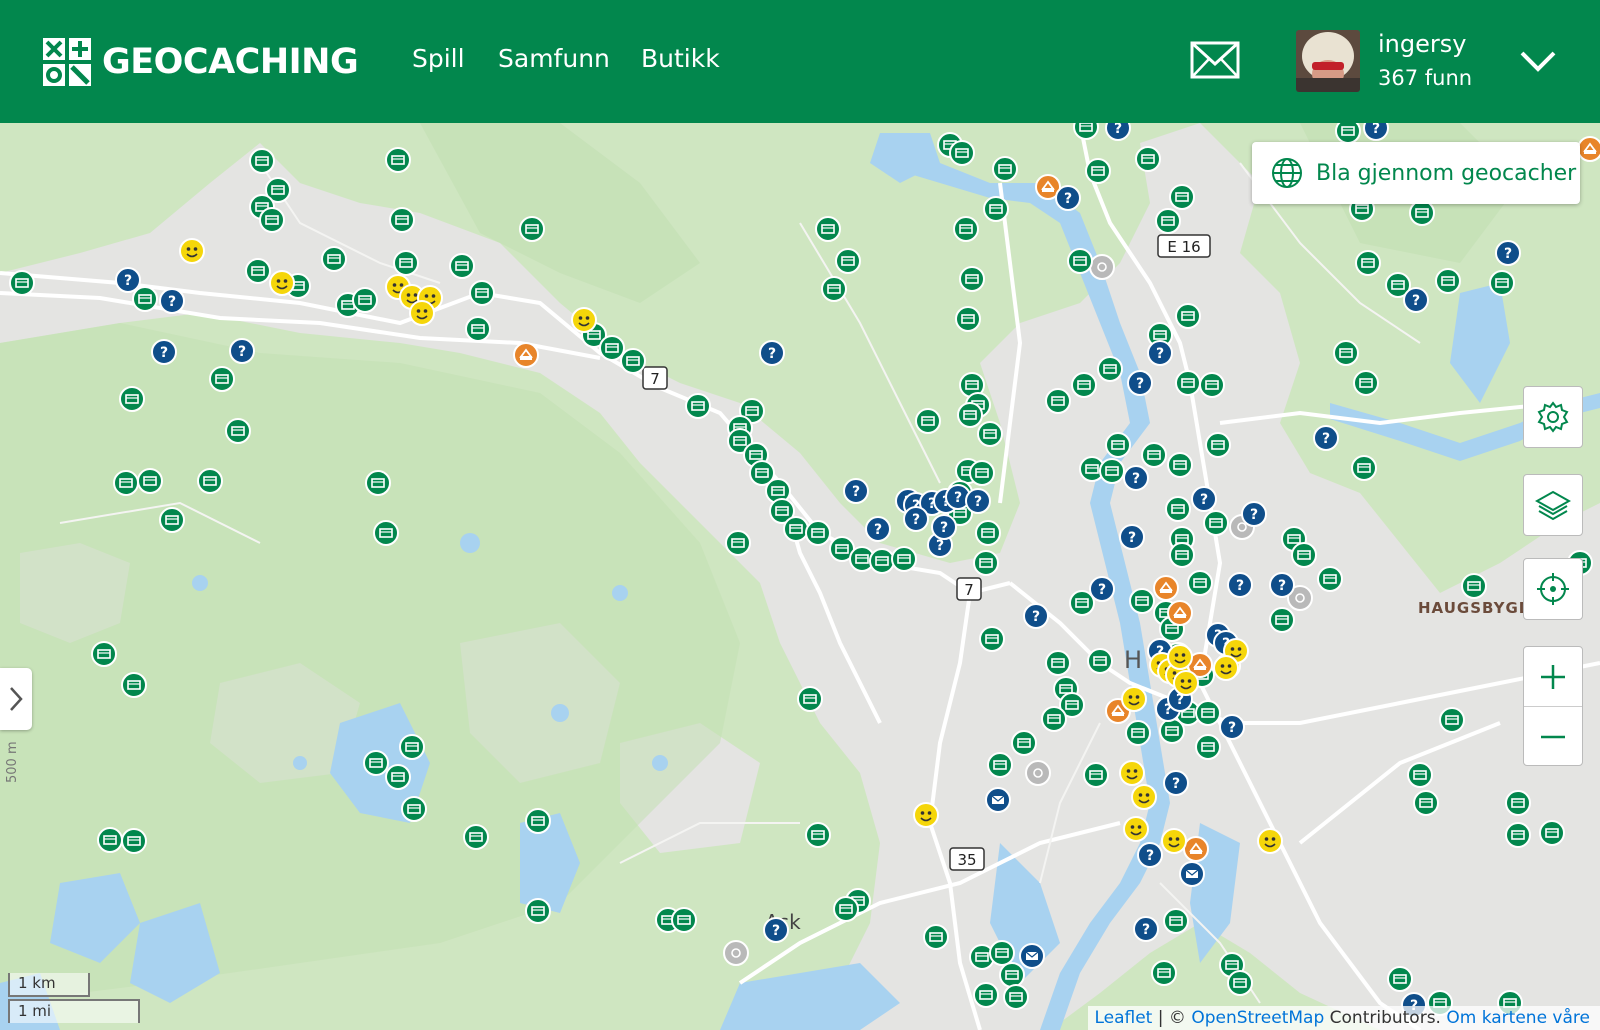 This screenshot has height=1030, width=1600. I want to click on browse-geocaches-button: Bla gjennom geocacher, so click(1416, 173).